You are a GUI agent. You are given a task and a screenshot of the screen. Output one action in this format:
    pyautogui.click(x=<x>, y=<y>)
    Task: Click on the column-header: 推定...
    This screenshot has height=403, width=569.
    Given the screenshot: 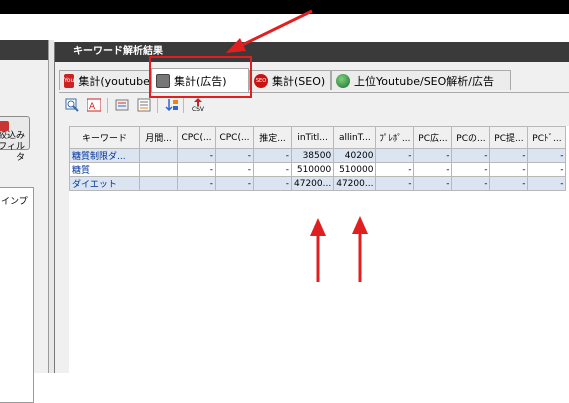 What is the action you would take?
    pyautogui.click(x=272, y=137)
    